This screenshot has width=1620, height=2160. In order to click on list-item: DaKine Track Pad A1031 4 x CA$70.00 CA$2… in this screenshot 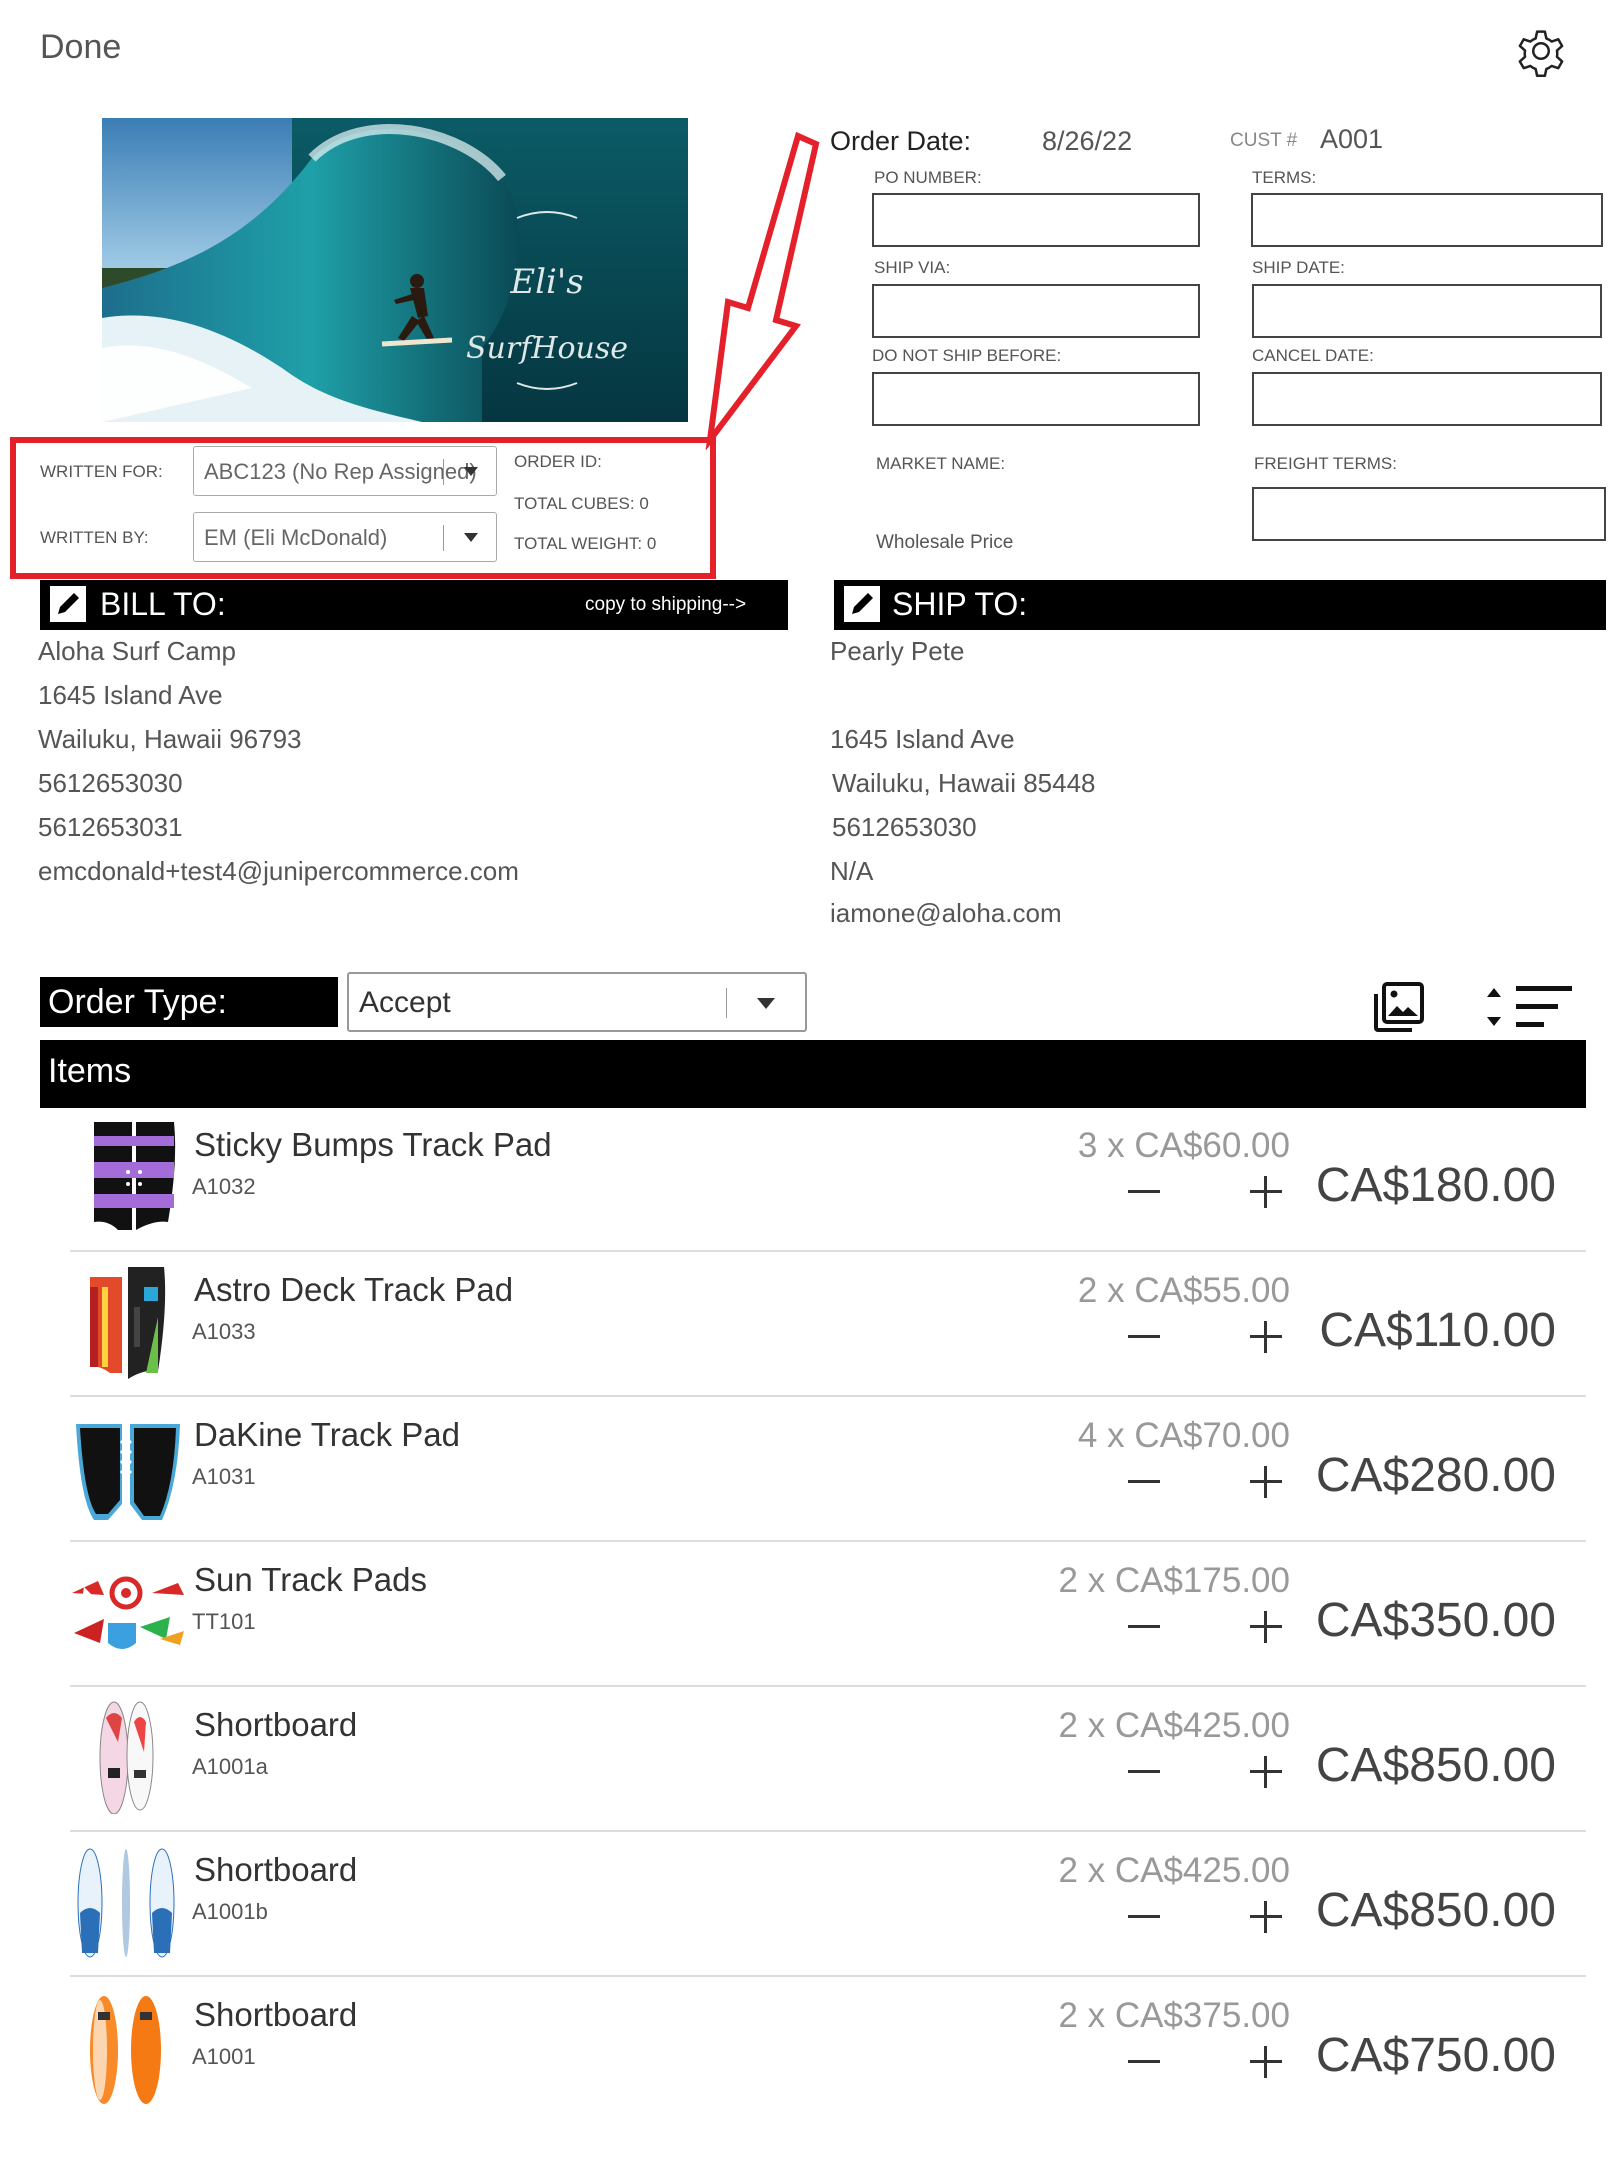, I will do `click(828, 1470)`.